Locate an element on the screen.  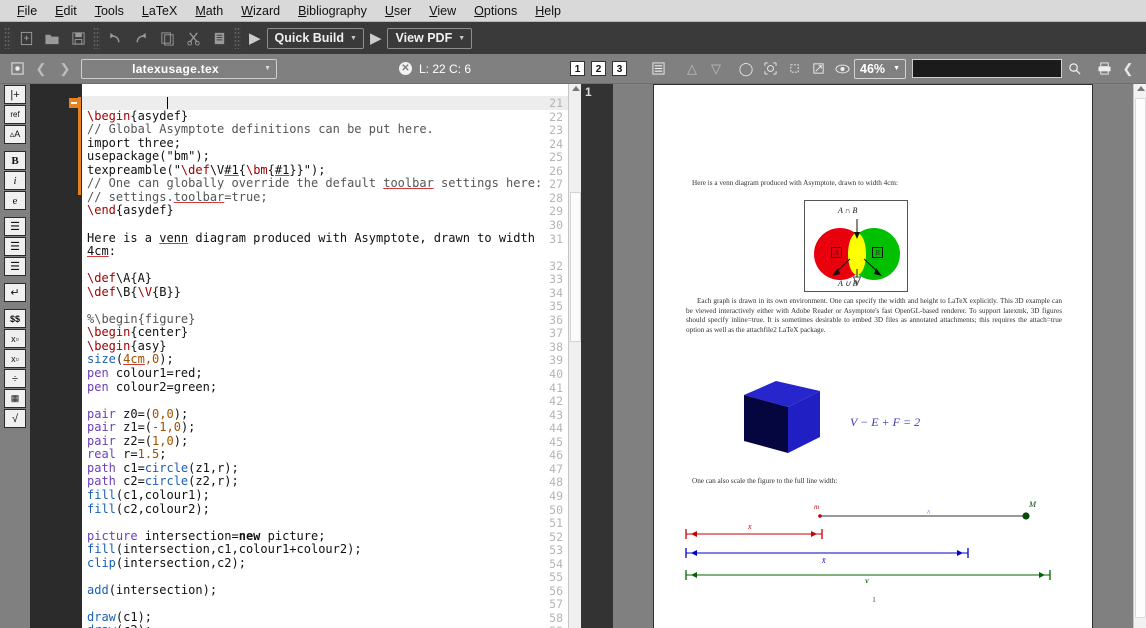
sidebar-item-italic: i is located at coordinates (15, 180).